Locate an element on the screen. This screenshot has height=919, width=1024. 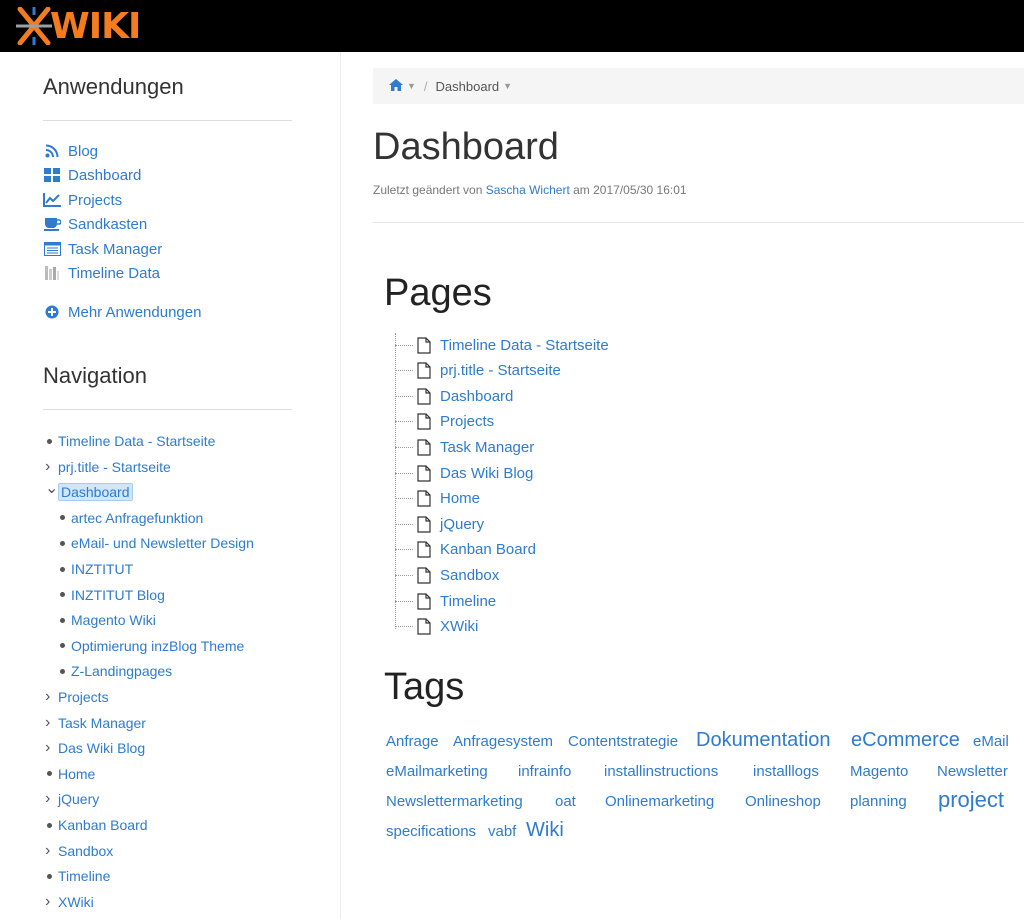
nav-item: › Projects is located at coordinates (77, 697).